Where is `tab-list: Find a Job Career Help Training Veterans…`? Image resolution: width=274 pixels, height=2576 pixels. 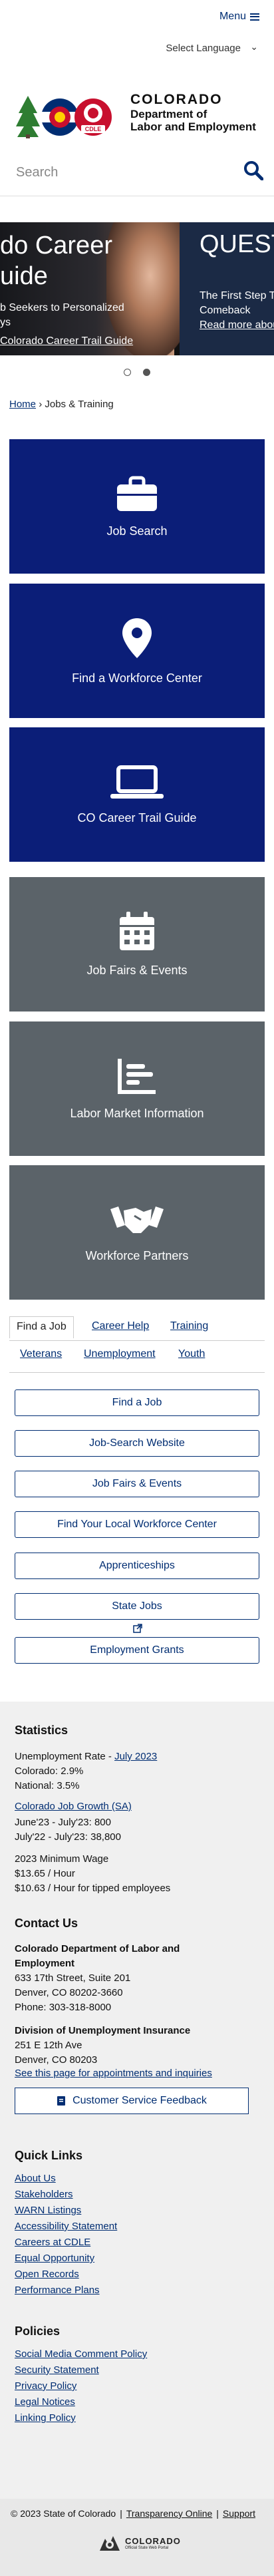 tab-list: Find a Job Career Help Training Veterans… is located at coordinates (137, 1339).